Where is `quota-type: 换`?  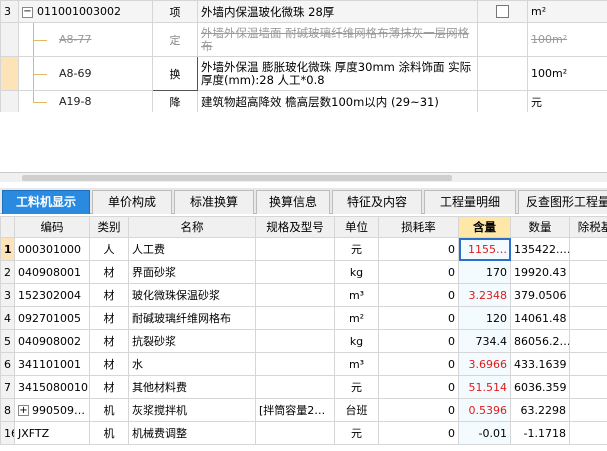
quota-type: 换 is located at coordinates (175, 73).